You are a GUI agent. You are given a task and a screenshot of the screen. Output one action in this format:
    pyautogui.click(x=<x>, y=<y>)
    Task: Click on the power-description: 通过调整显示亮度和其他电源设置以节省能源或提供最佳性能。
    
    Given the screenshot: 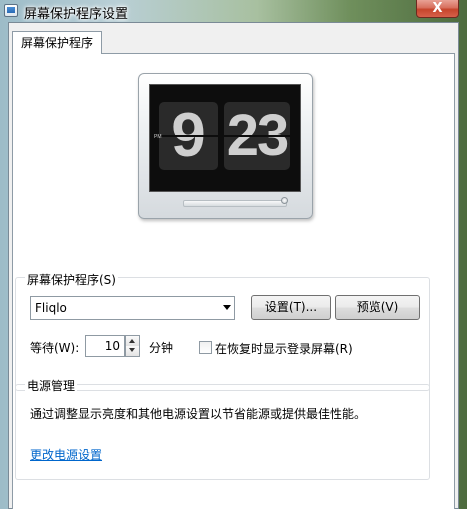 What is the action you would take?
    pyautogui.click(x=198, y=414)
    